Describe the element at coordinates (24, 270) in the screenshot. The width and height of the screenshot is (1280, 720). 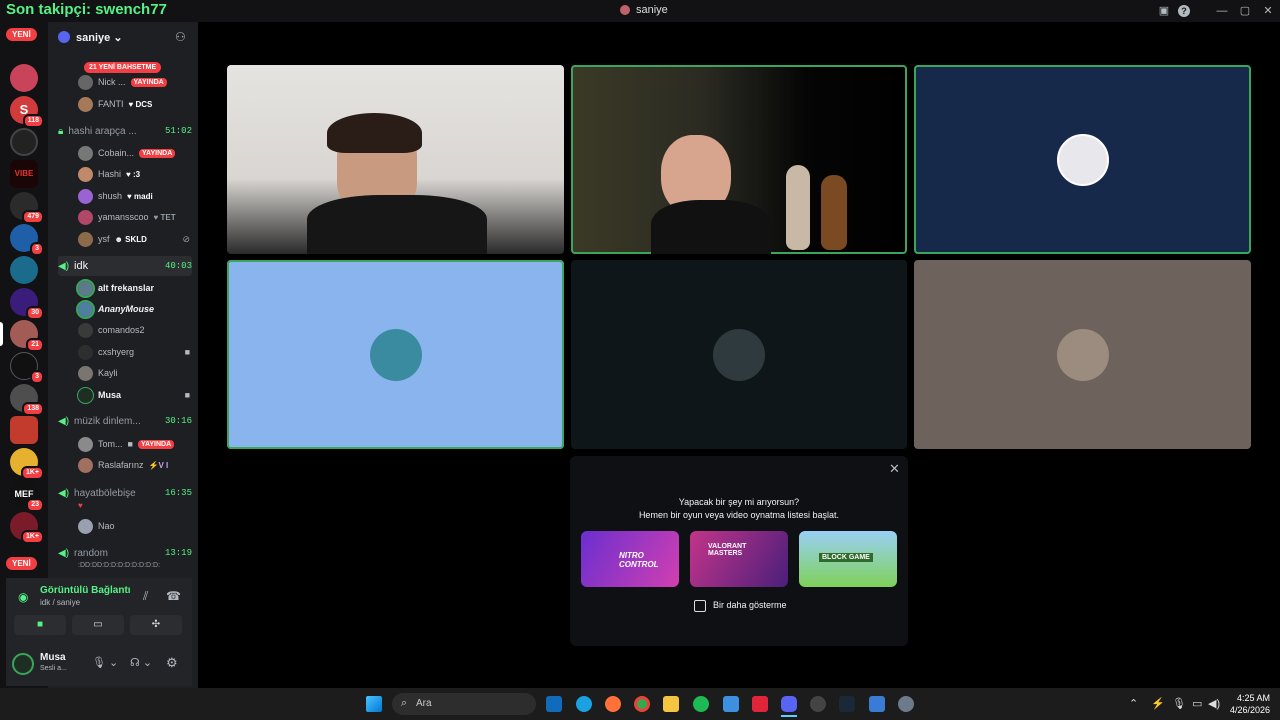
I see `server-snow` at that location.